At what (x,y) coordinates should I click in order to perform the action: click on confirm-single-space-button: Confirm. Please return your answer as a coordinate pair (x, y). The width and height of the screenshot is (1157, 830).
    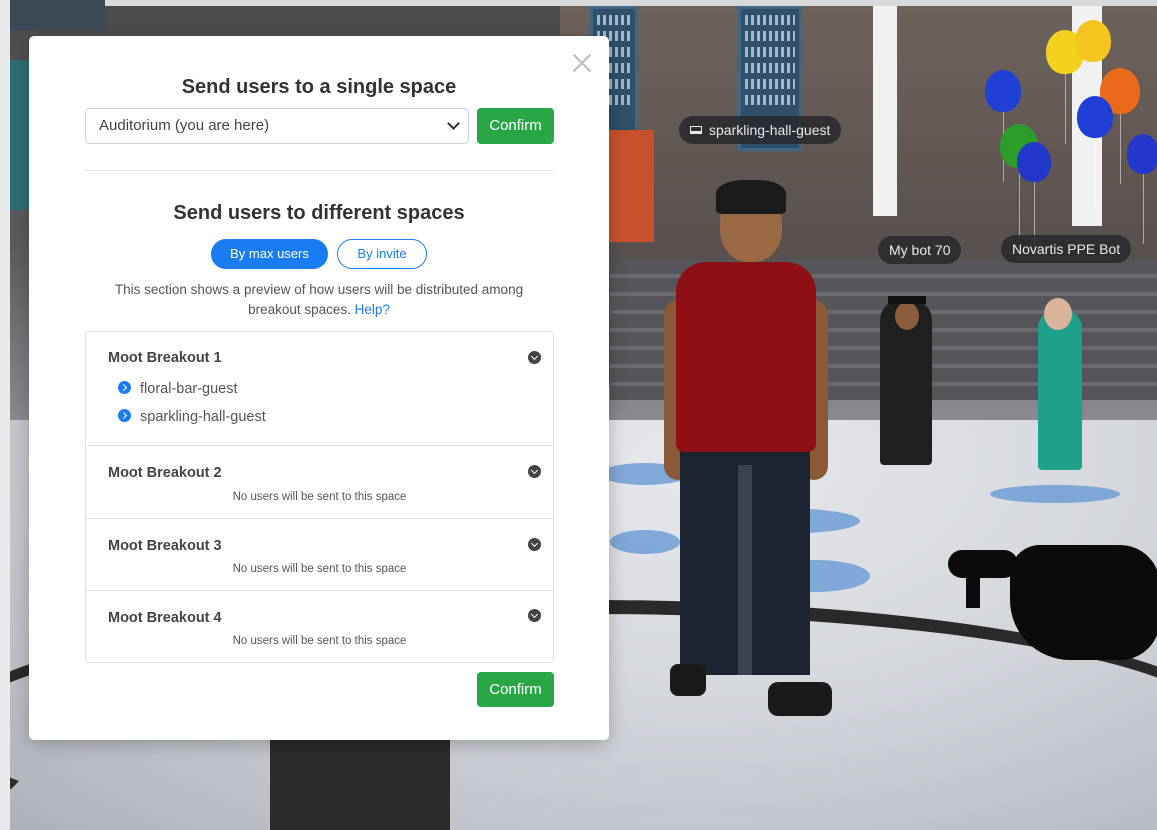
    Looking at the image, I should click on (515, 126).